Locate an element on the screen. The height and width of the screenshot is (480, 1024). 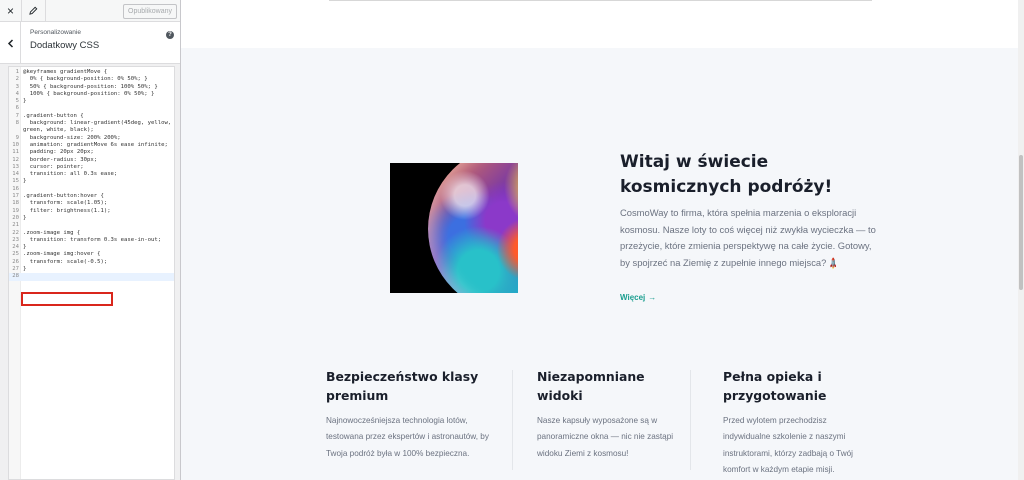
code-text: padding: 20px 20px; is located at coordinates (58, 152).